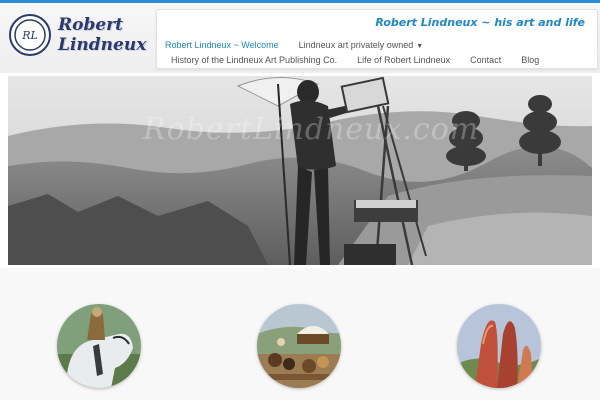 The height and width of the screenshot is (400, 600). I want to click on nav-item-privately-owned: Lindneux art privately owned ▼, so click(361, 45).